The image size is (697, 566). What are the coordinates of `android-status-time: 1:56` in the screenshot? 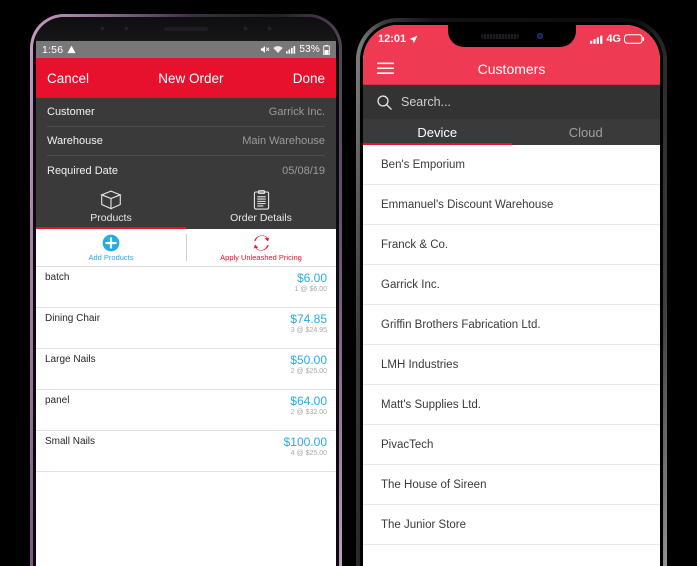 It's located at (53, 49).